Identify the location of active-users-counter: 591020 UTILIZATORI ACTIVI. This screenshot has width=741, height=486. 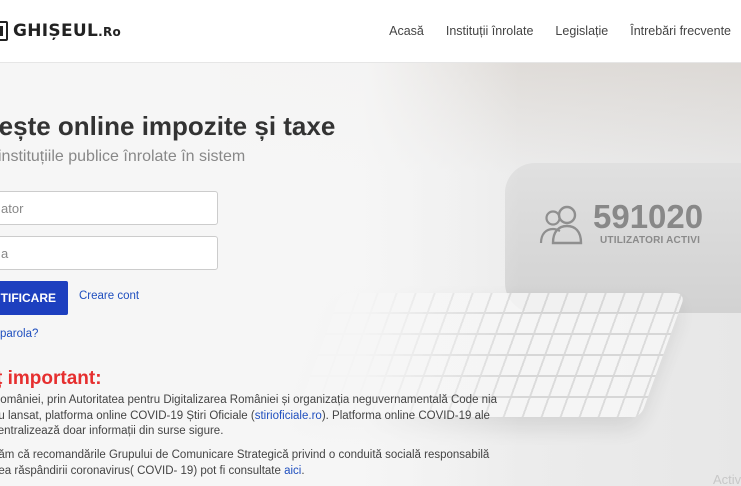
(628, 224).